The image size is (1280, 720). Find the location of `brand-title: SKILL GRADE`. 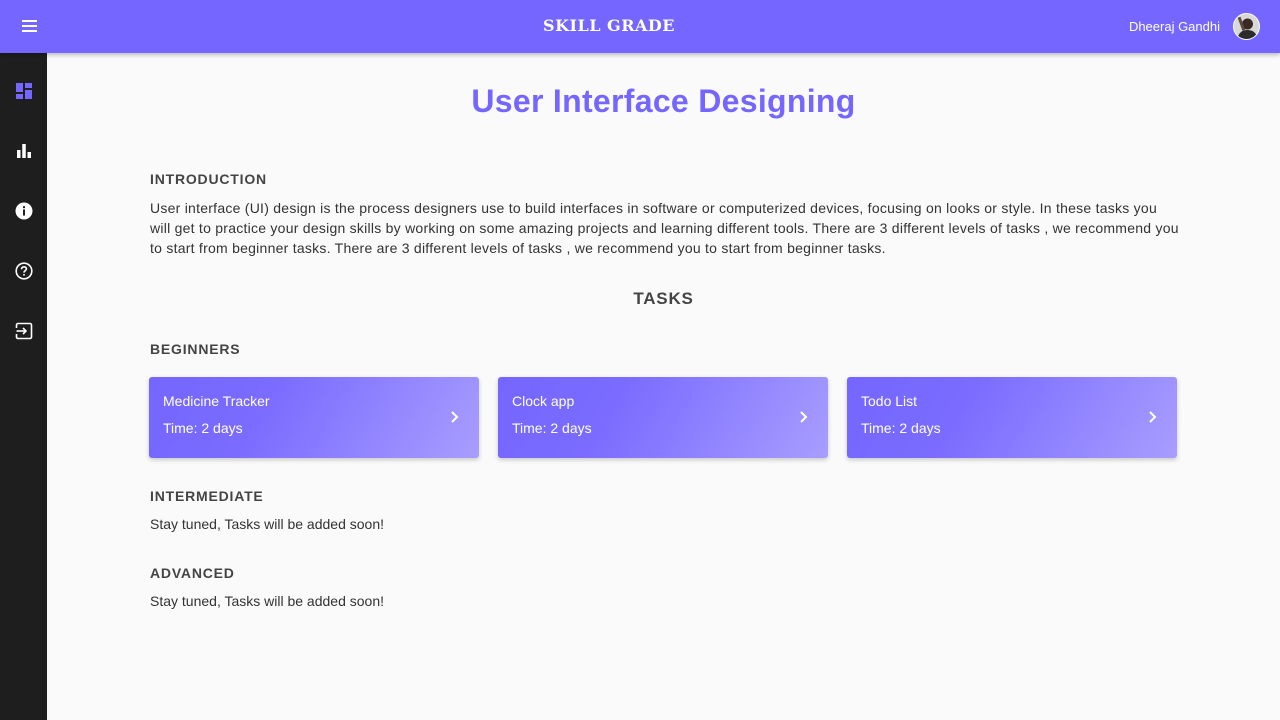

brand-title: SKILL GRADE is located at coordinates (609, 25).